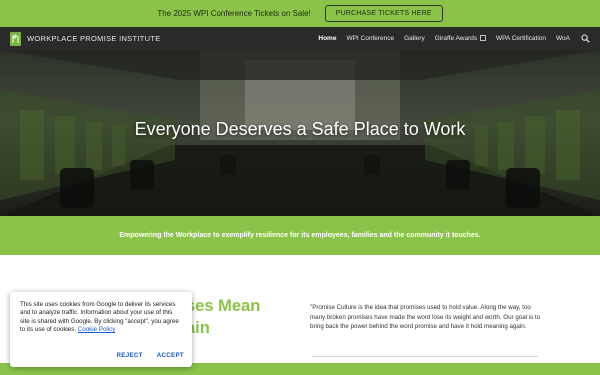 Image resolution: width=600 pixels, height=375 pixels. Describe the element at coordinates (234, 13) in the screenshot. I see `announcement-text: The 2025 WPI Conference Tickets on Sale!` at that location.